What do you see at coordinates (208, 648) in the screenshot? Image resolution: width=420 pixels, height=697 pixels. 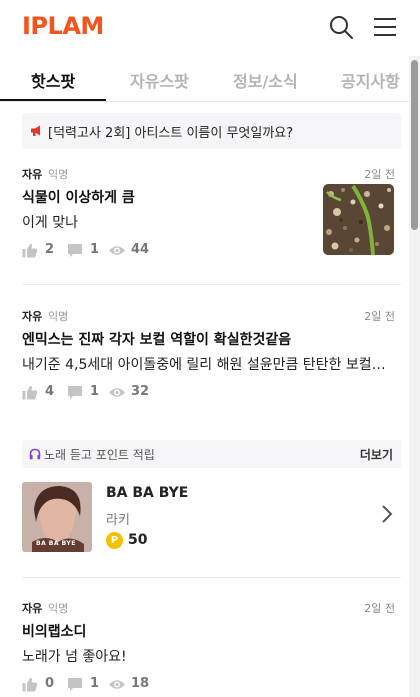 I see `post-item: 자유 익명 2일 전 비의랩소디 노래가 넘 좋아요! 0 1 18` at bounding box center [208, 648].